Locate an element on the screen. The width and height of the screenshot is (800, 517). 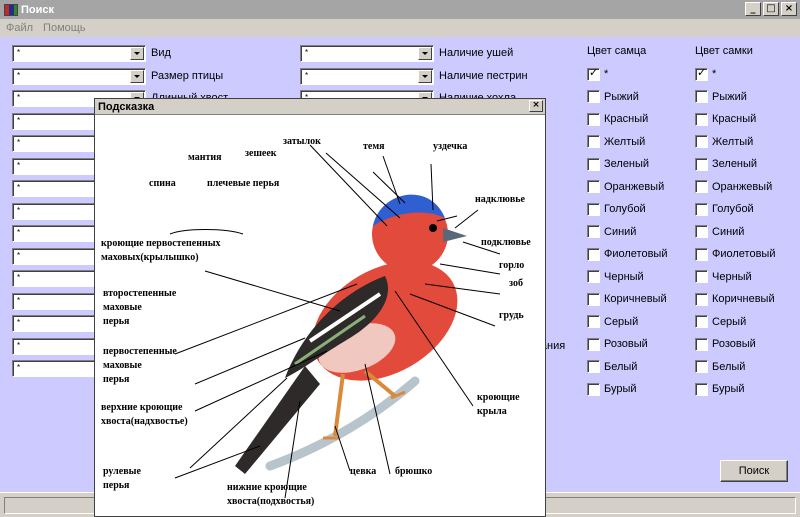
window-title: Поиск is located at coordinates (38, 9).